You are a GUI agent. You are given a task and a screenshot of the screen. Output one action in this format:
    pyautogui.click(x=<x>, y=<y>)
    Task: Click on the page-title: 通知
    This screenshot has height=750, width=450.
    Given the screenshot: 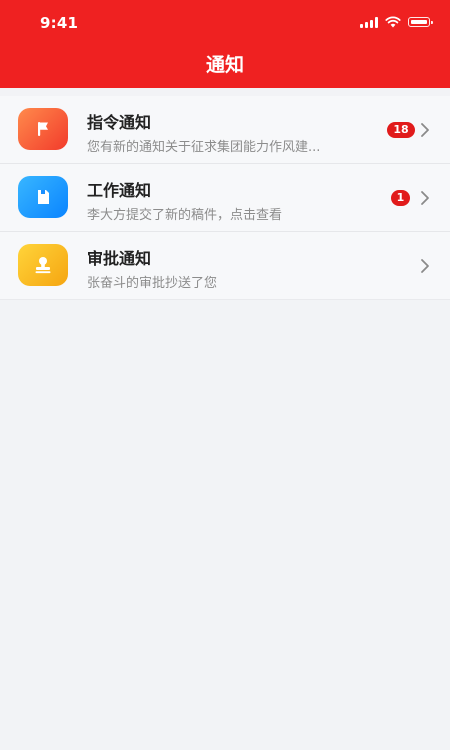 What is the action you would take?
    pyautogui.click(x=224, y=65)
    